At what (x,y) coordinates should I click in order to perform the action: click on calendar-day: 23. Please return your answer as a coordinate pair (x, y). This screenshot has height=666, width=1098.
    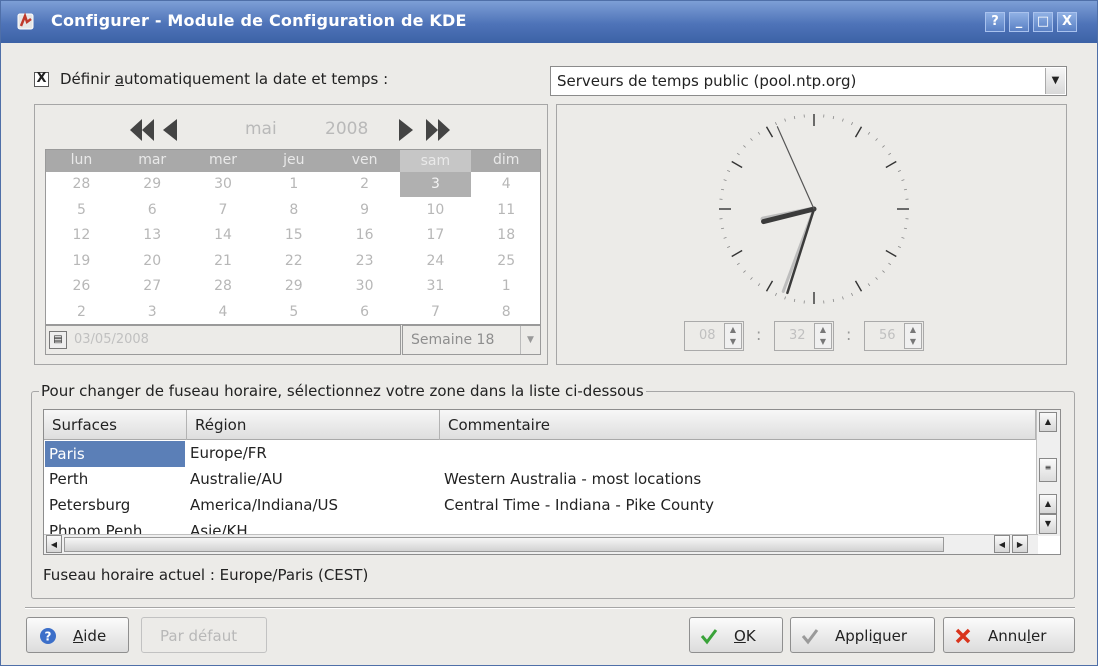
    Looking at the image, I should click on (364, 261).